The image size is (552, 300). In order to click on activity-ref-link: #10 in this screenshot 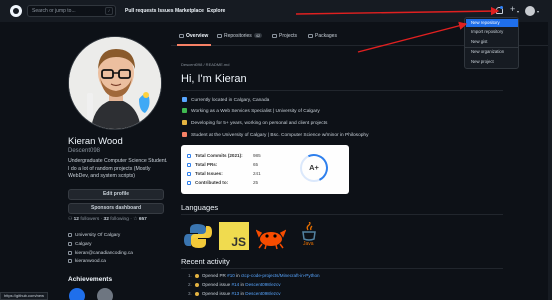, I will do `click(231, 275)`.